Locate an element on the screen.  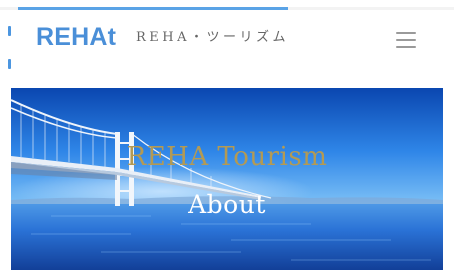
hero-title: REHA Tourism is located at coordinates (227, 157).